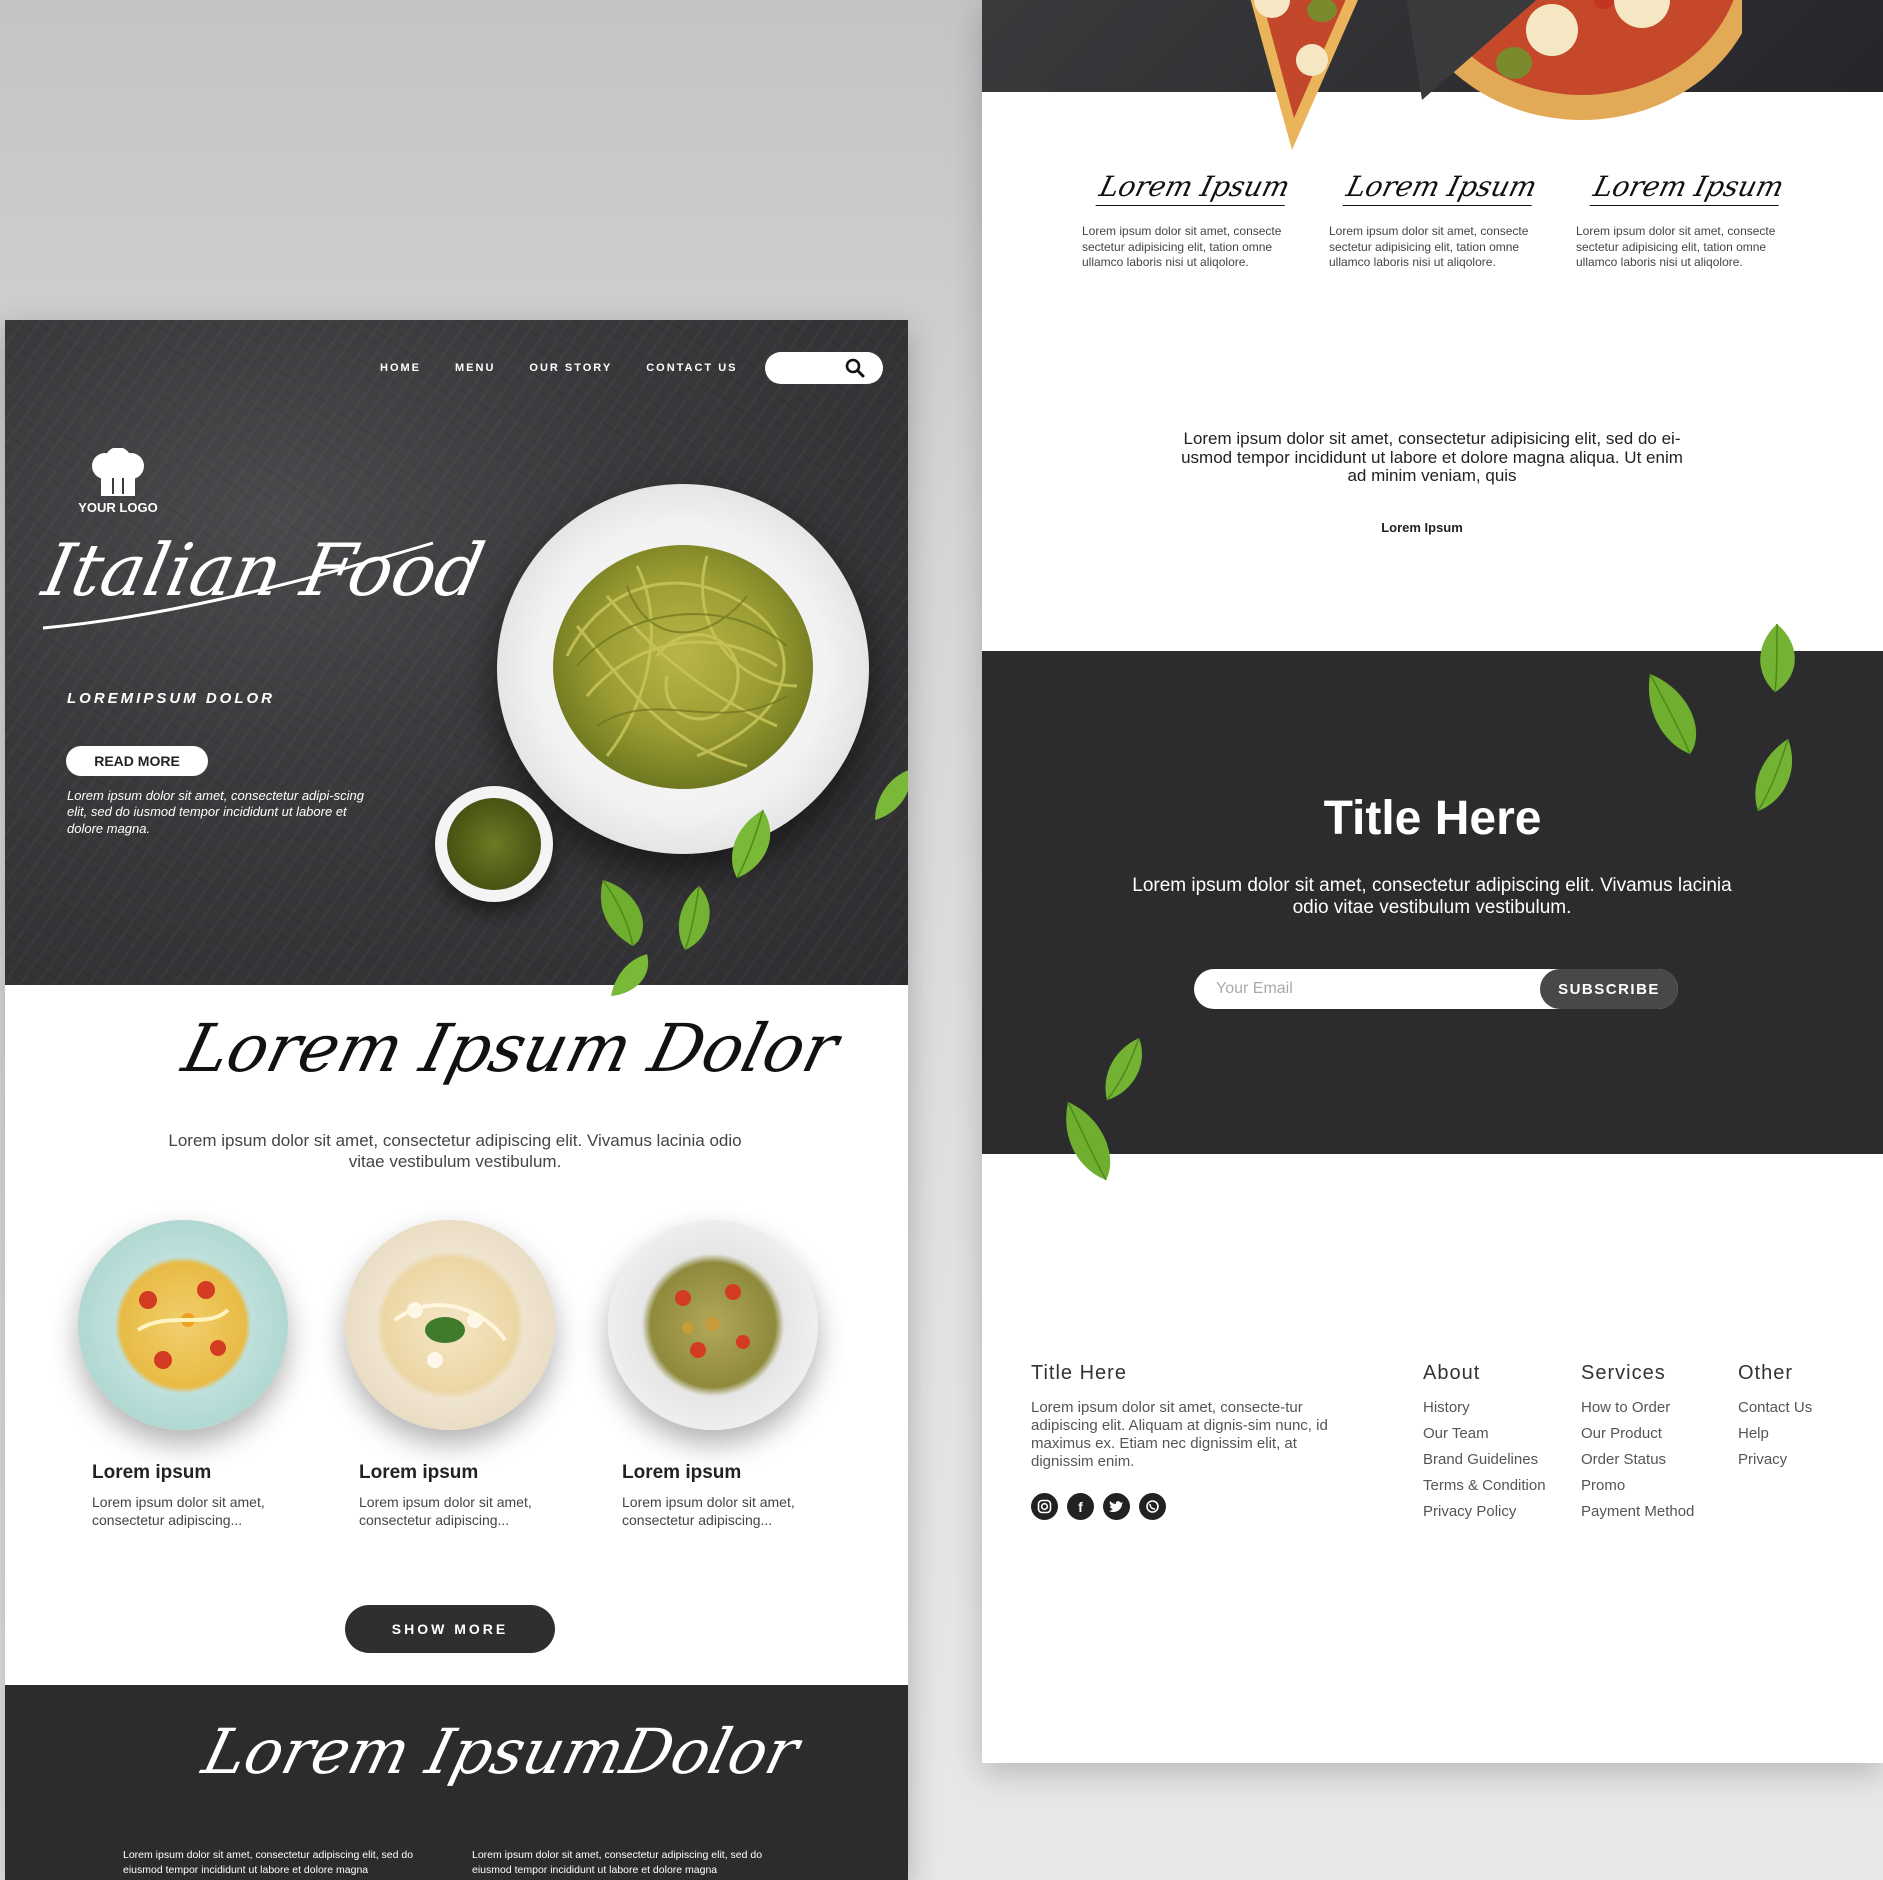 The image size is (1883, 1880). I want to click on pizza-image, so click(1574, 60).